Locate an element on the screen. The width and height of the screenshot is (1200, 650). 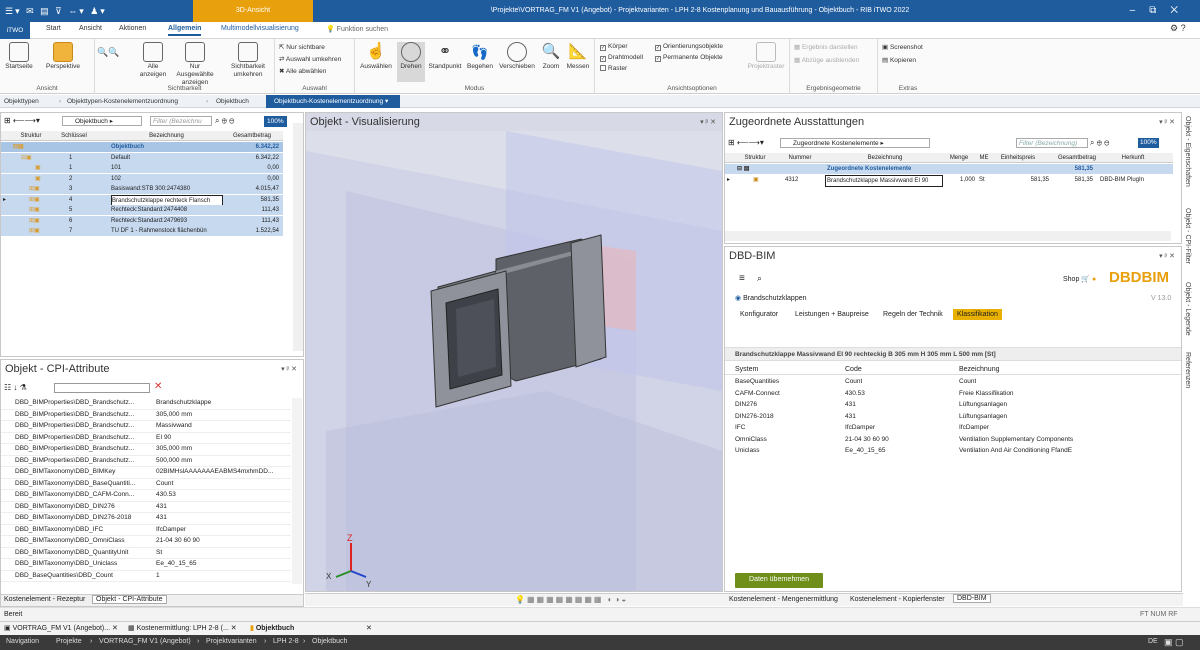
attribute-row: DBD_BIMTaxonomy\DBD_QuantityUnit St is located at coordinates (146, 553).